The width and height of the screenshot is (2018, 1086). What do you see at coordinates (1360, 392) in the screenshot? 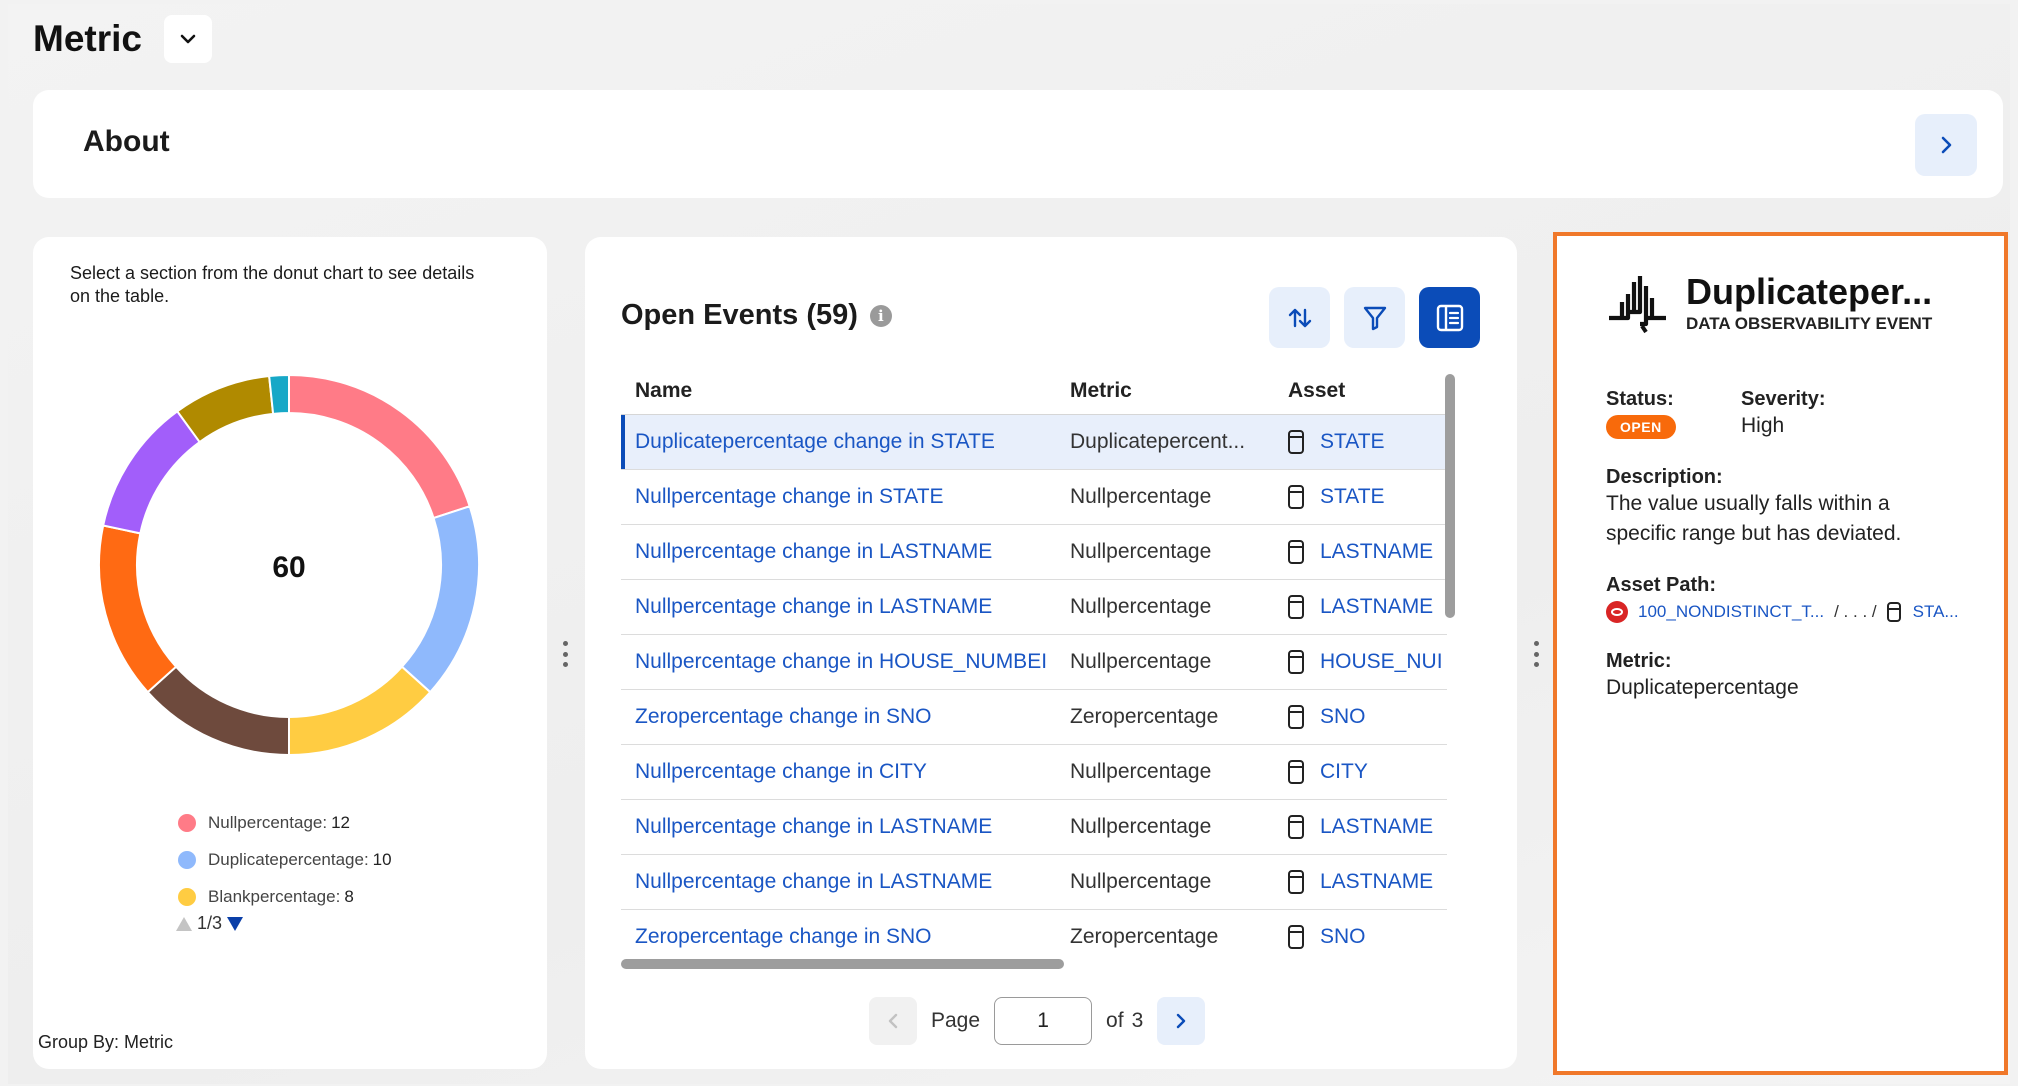
I see `column-header-asset: Asset` at bounding box center [1360, 392].